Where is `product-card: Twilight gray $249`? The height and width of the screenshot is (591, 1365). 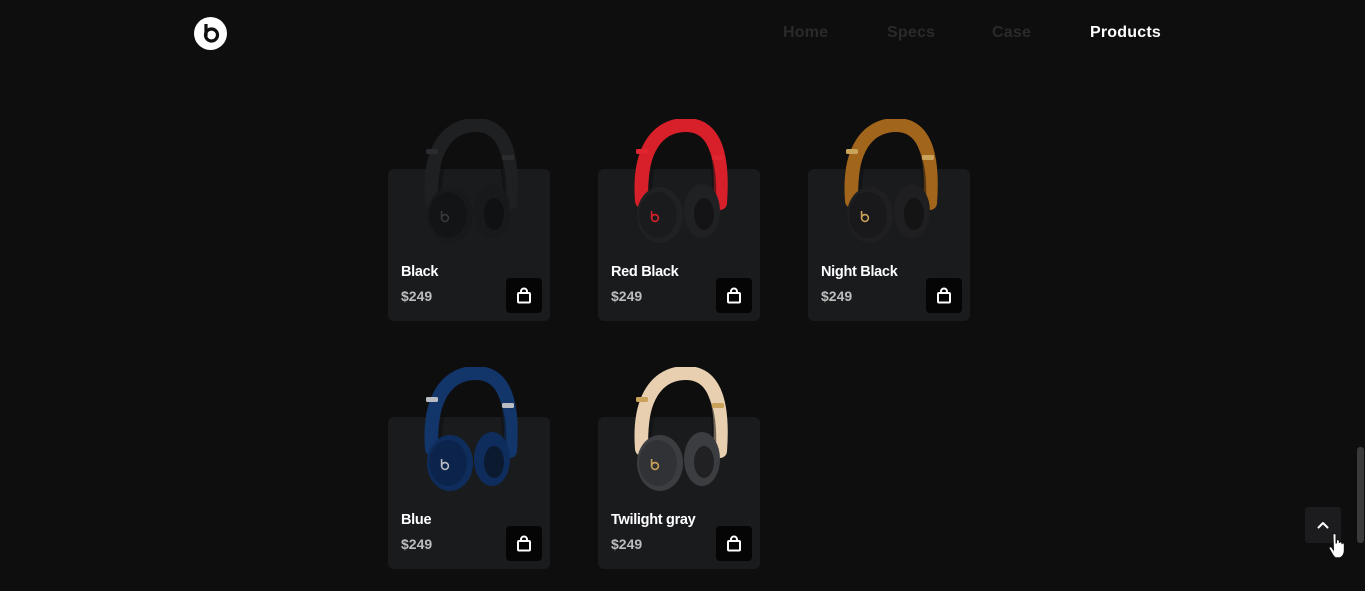 product-card: Twilight gray $249 is located at coordinates (679, 468).